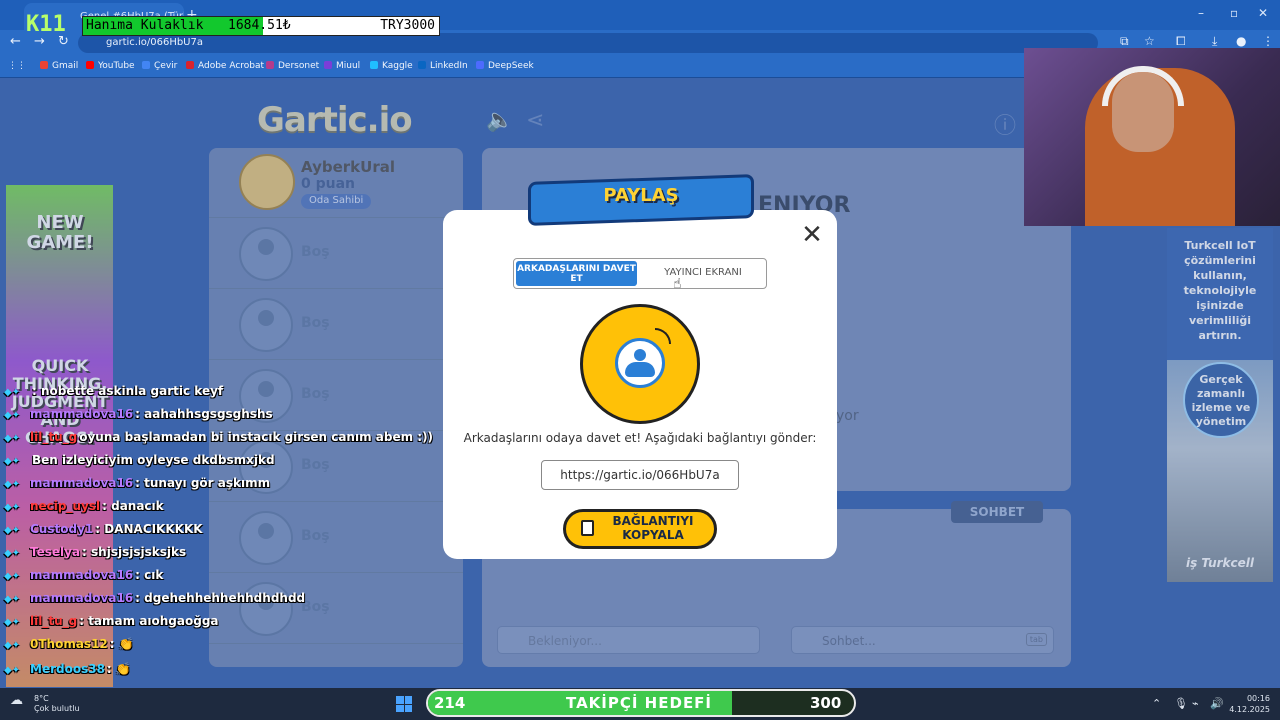 The width and height of the screenshot is (1280, 720). Describe the element at coordinates (1234, 13) in the screenshot. I see `maximize-icon: ▫` at that location.